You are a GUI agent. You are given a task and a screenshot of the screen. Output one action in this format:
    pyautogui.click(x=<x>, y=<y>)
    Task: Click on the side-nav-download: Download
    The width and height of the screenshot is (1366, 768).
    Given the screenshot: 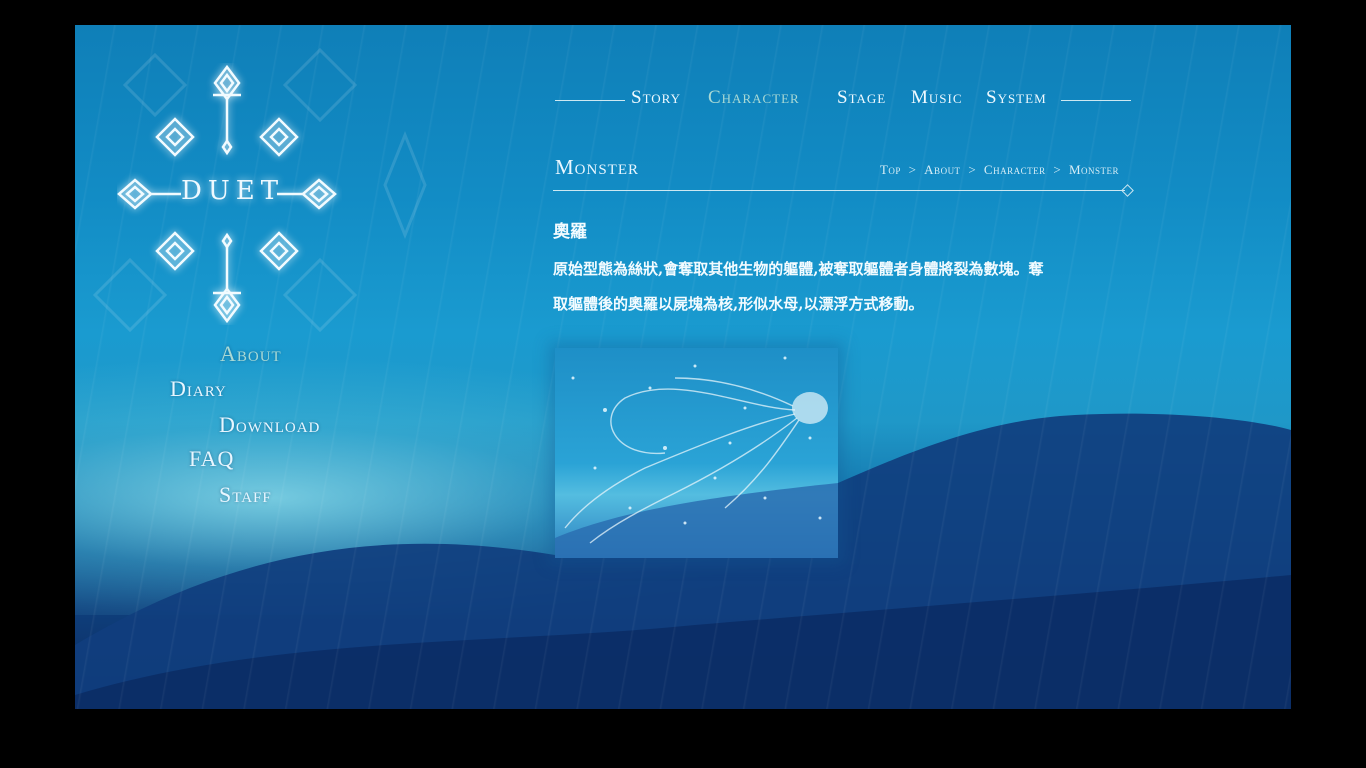 What is the action you would take?
    pyautogui.click(x=269, y=425)
    